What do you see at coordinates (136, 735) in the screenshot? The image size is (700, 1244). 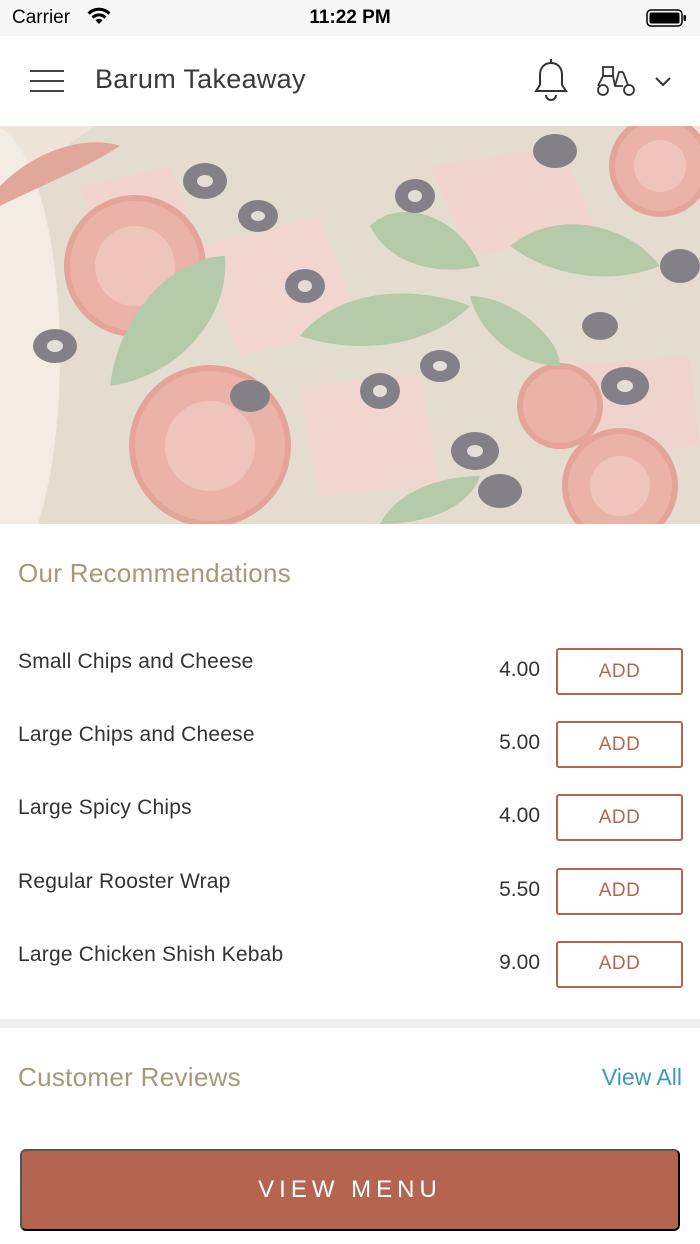 I see `item-name: Large Chips and Cheese` at bounding box center [136, 735].